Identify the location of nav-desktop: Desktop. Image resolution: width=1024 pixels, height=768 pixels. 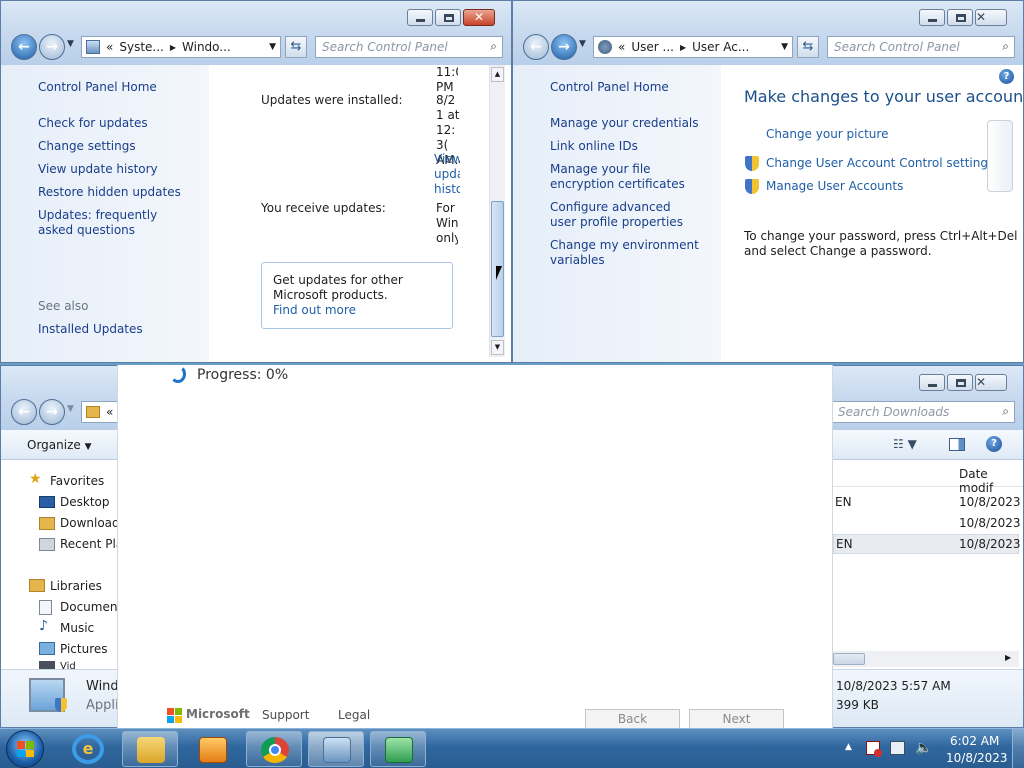
(85, 502).